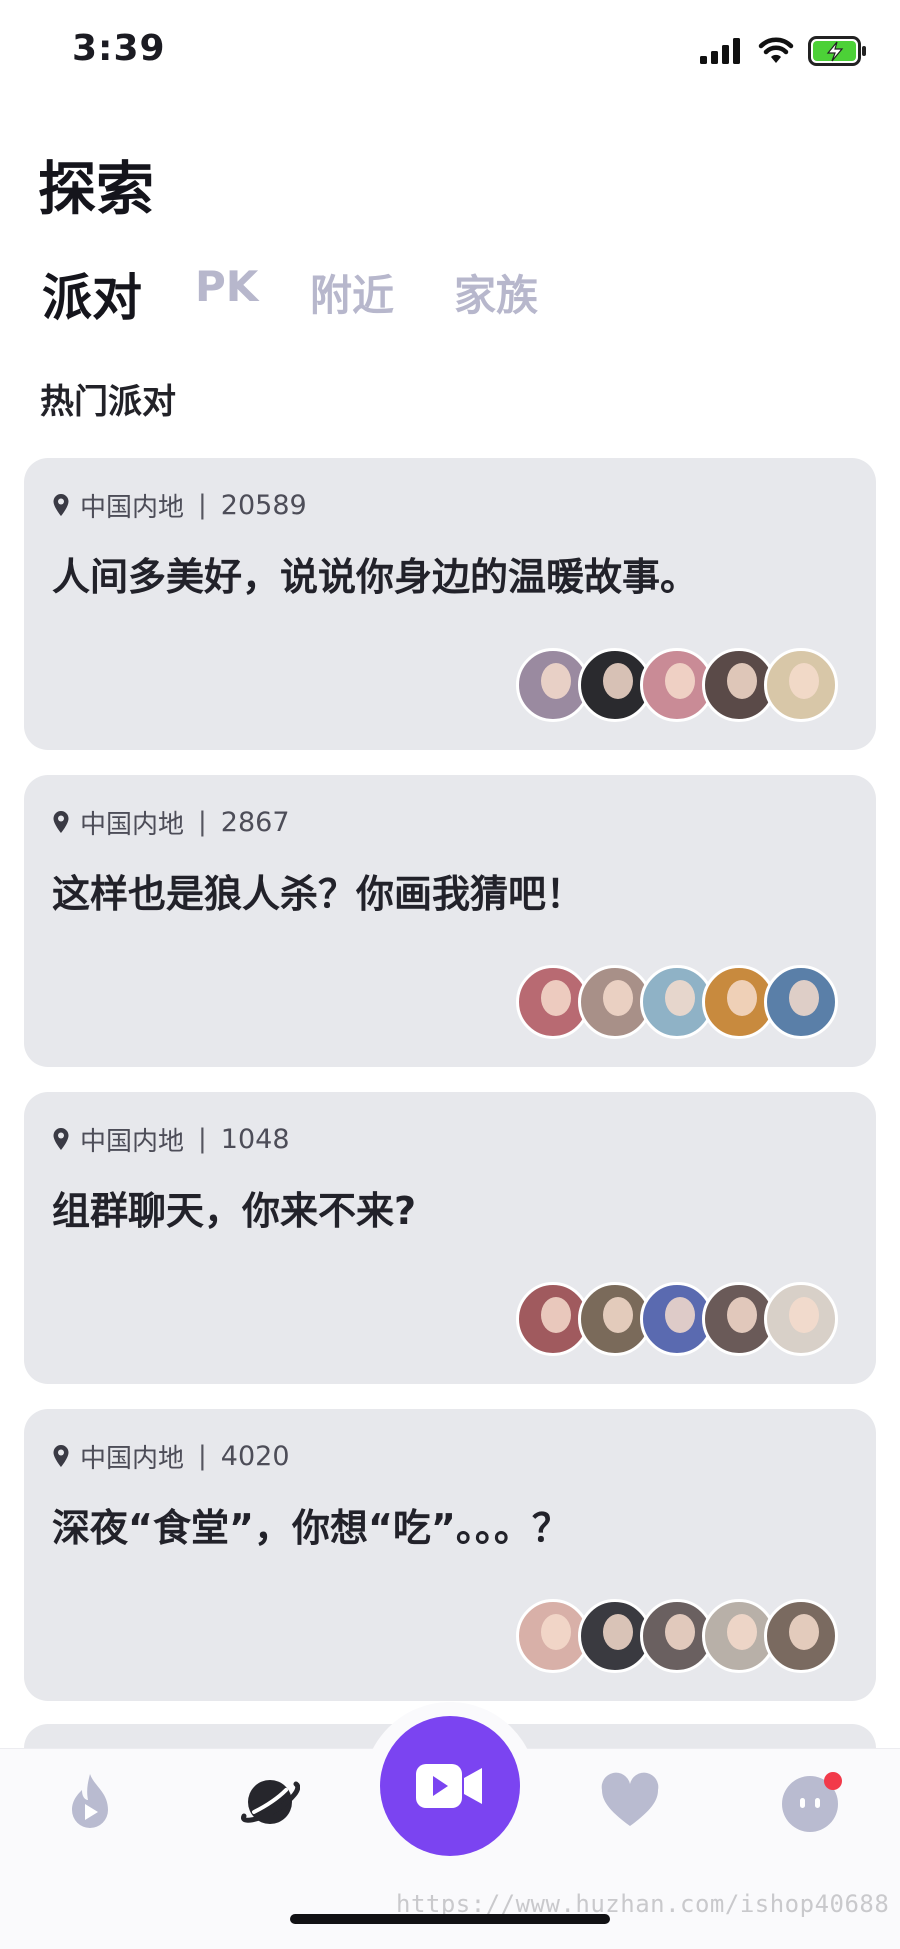  Describe the element at coordinates (255, 1456) in the screenshot. I see `party-online-count: 4020` at that location.